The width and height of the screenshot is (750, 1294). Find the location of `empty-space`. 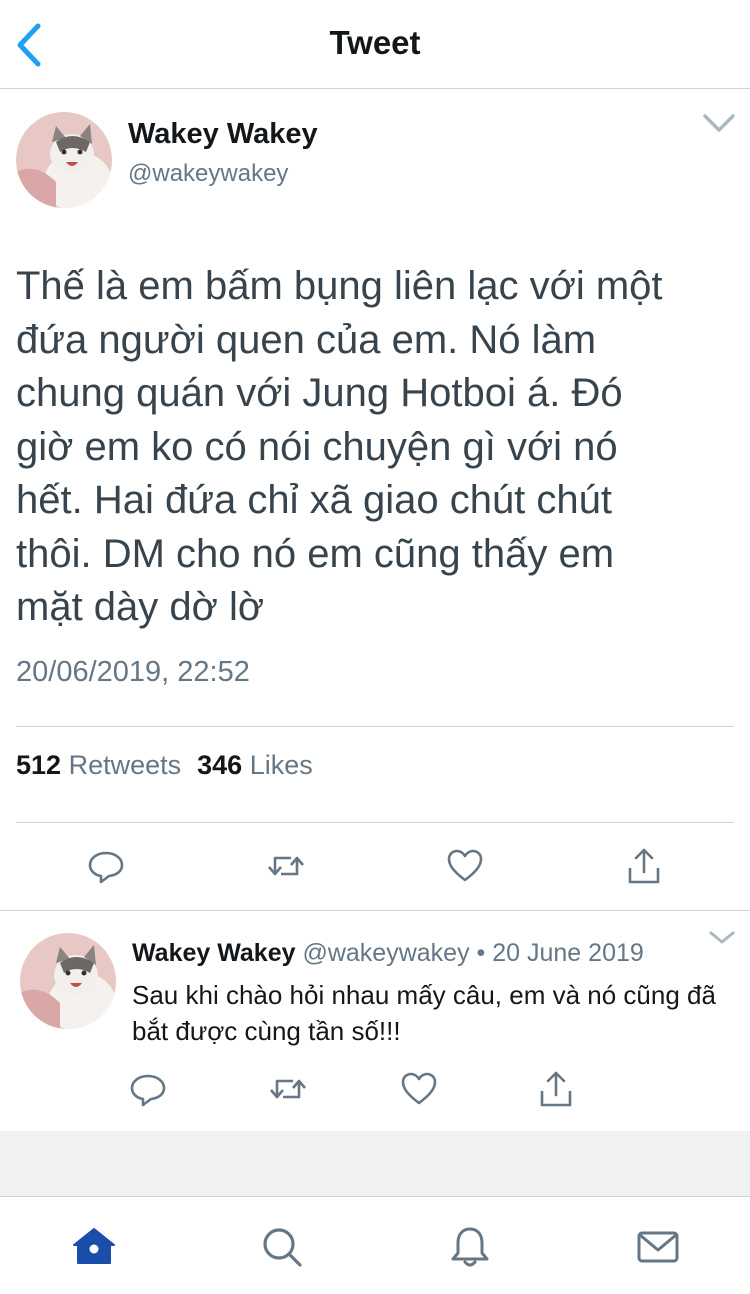

empty-space is located at coordinates (375, 1163).